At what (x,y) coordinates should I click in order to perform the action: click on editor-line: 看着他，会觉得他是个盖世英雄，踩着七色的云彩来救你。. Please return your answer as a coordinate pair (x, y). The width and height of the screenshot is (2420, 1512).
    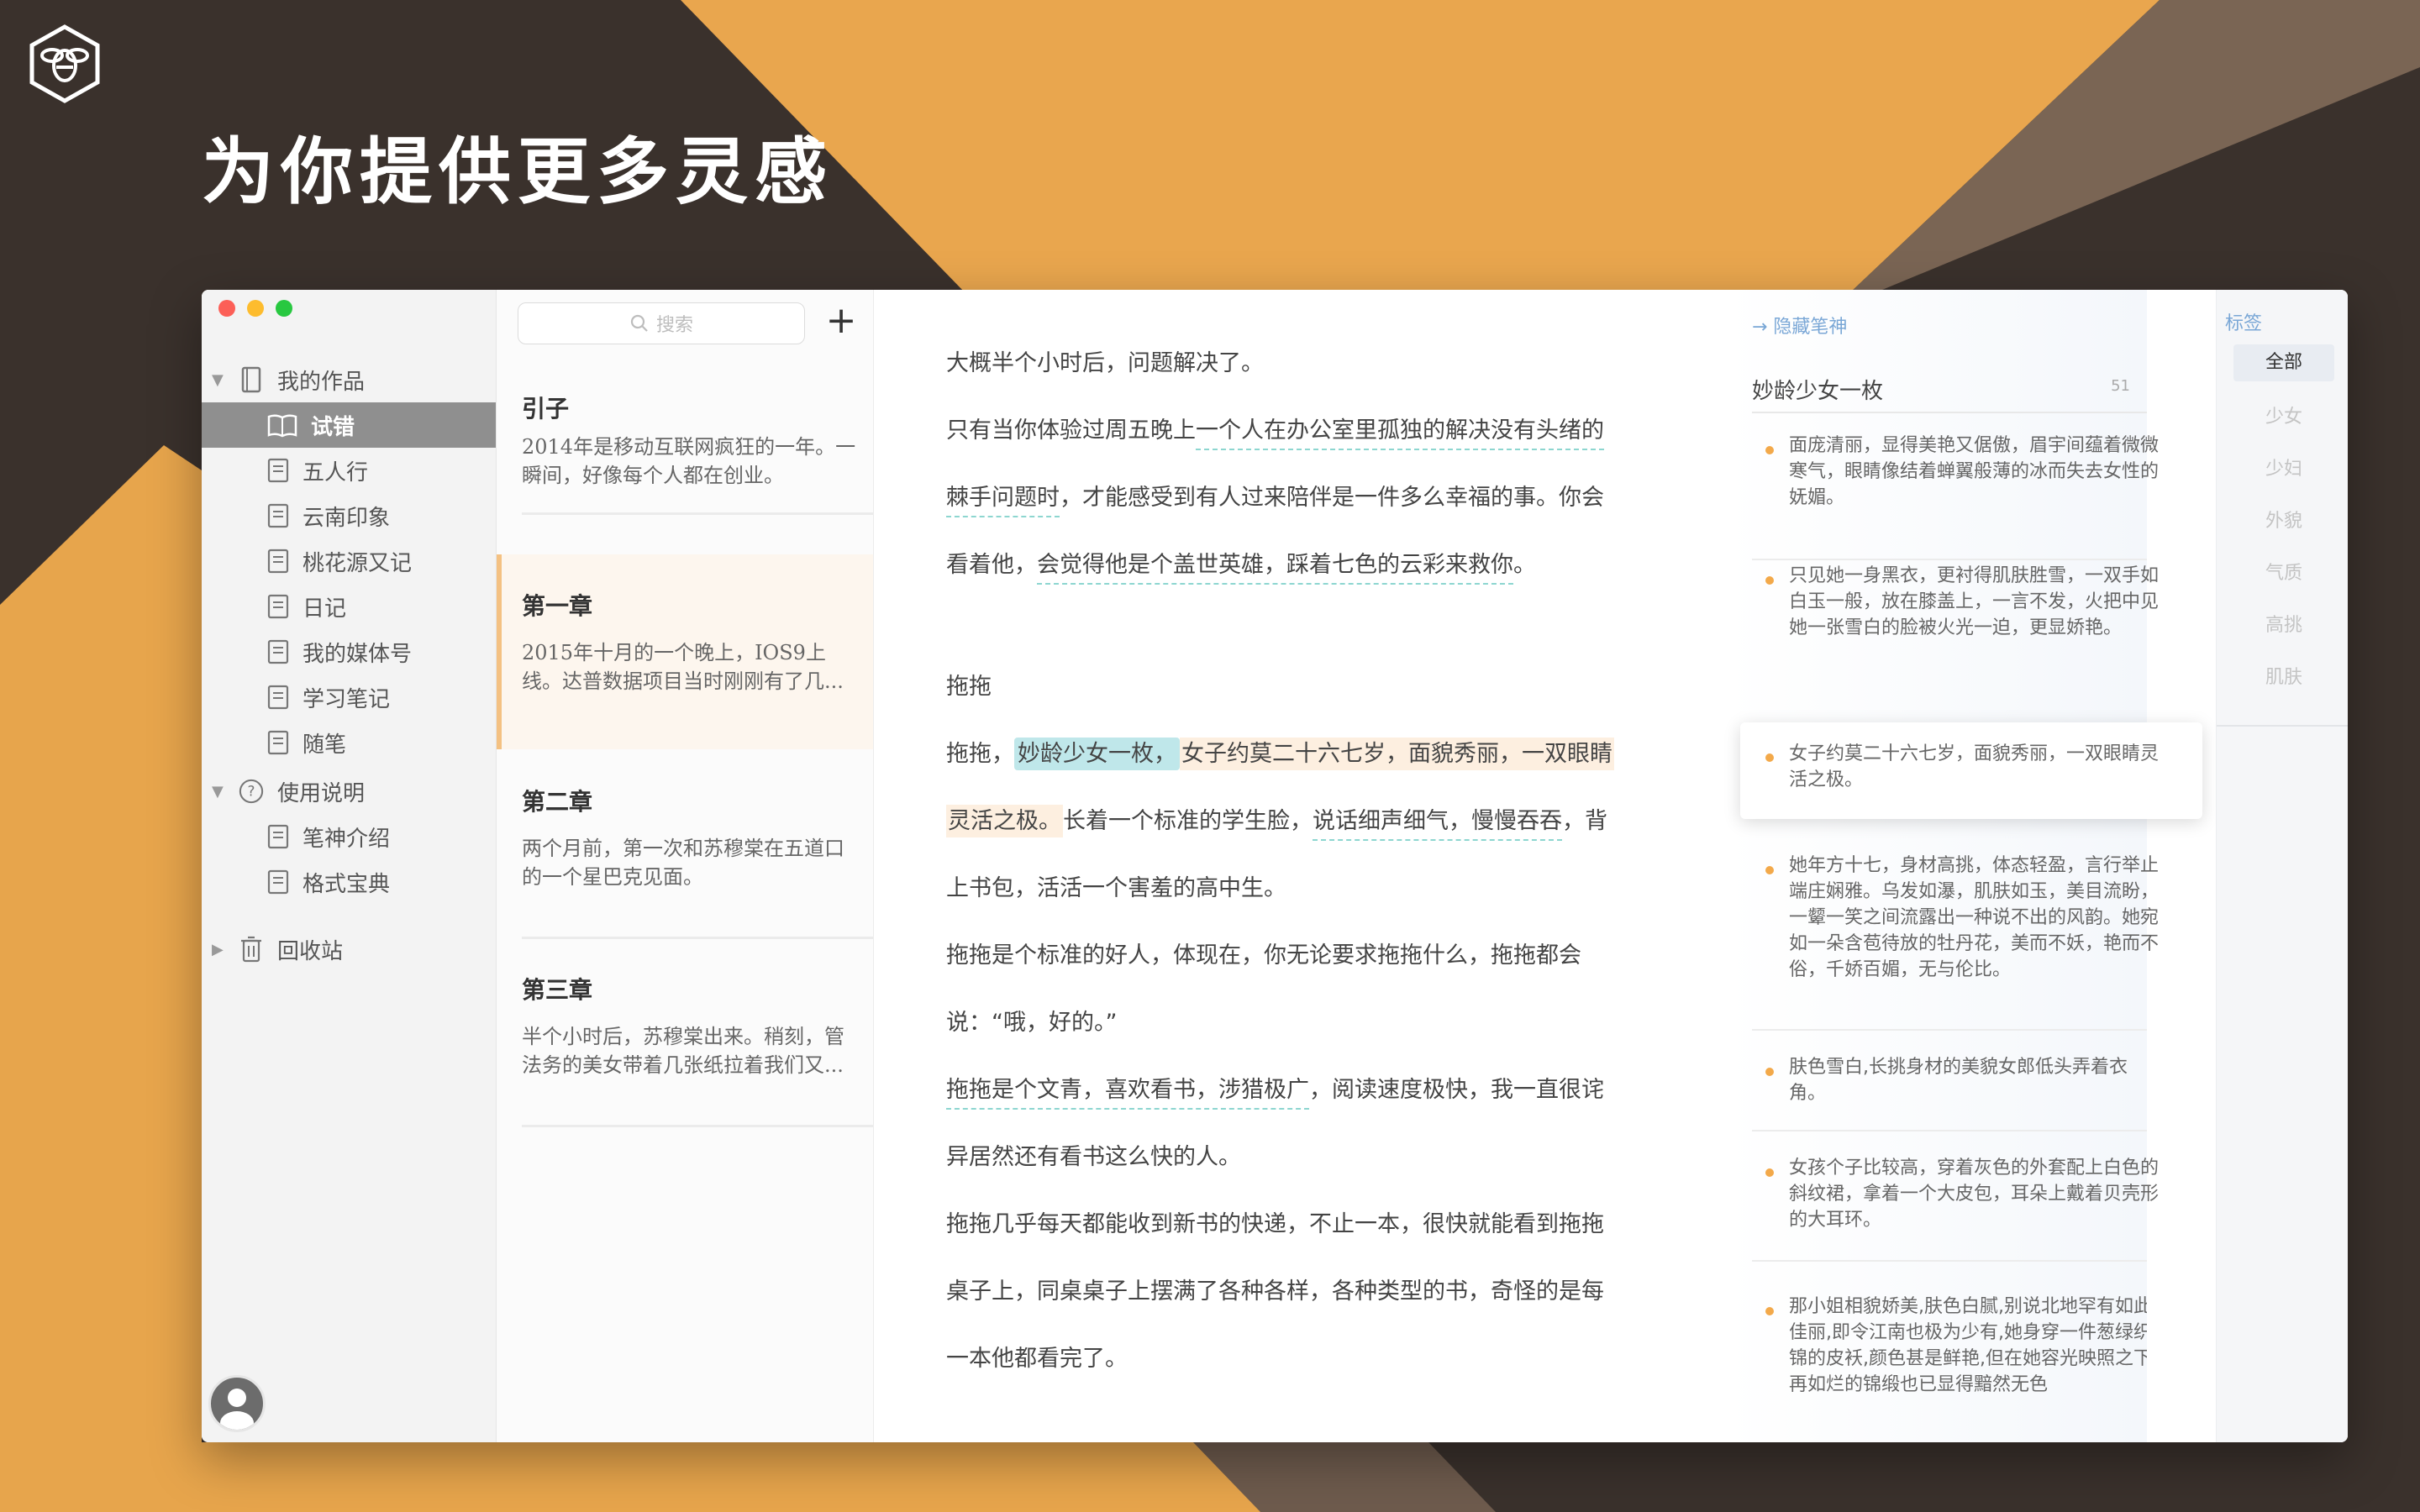
    Looking at the image, I should click on (1282, 565).